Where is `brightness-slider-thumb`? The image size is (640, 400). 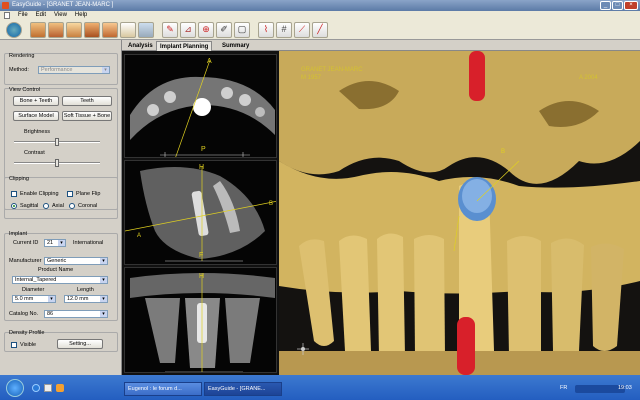 brightness-slider-thumb is located at coordinates (57, 142).